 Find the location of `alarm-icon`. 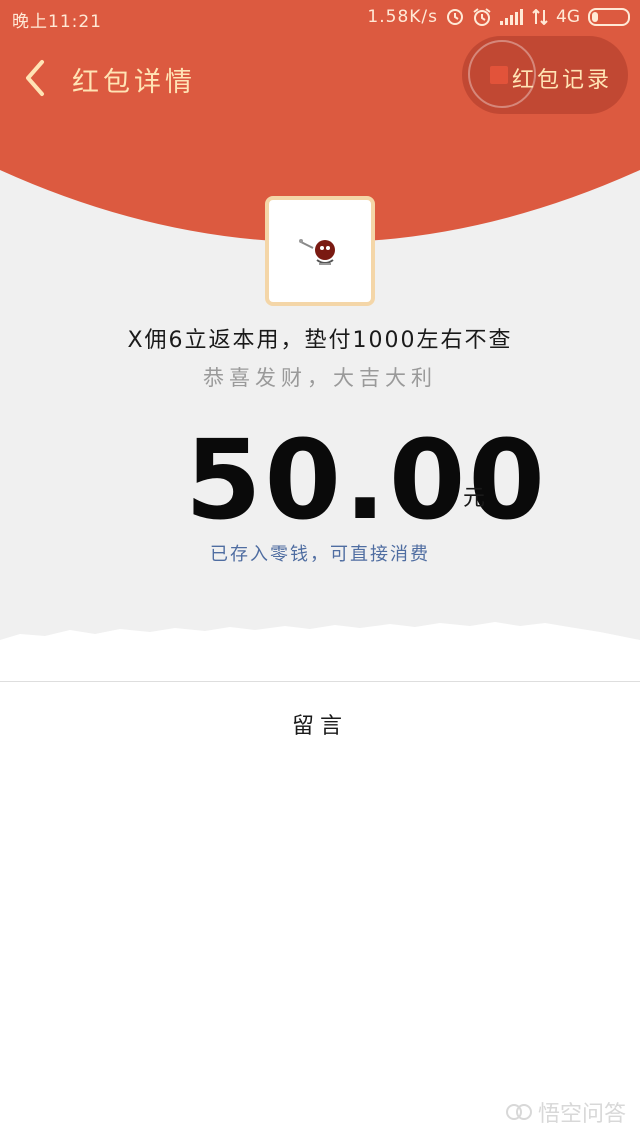

alarm-icon is located at coordinates (482, 17).